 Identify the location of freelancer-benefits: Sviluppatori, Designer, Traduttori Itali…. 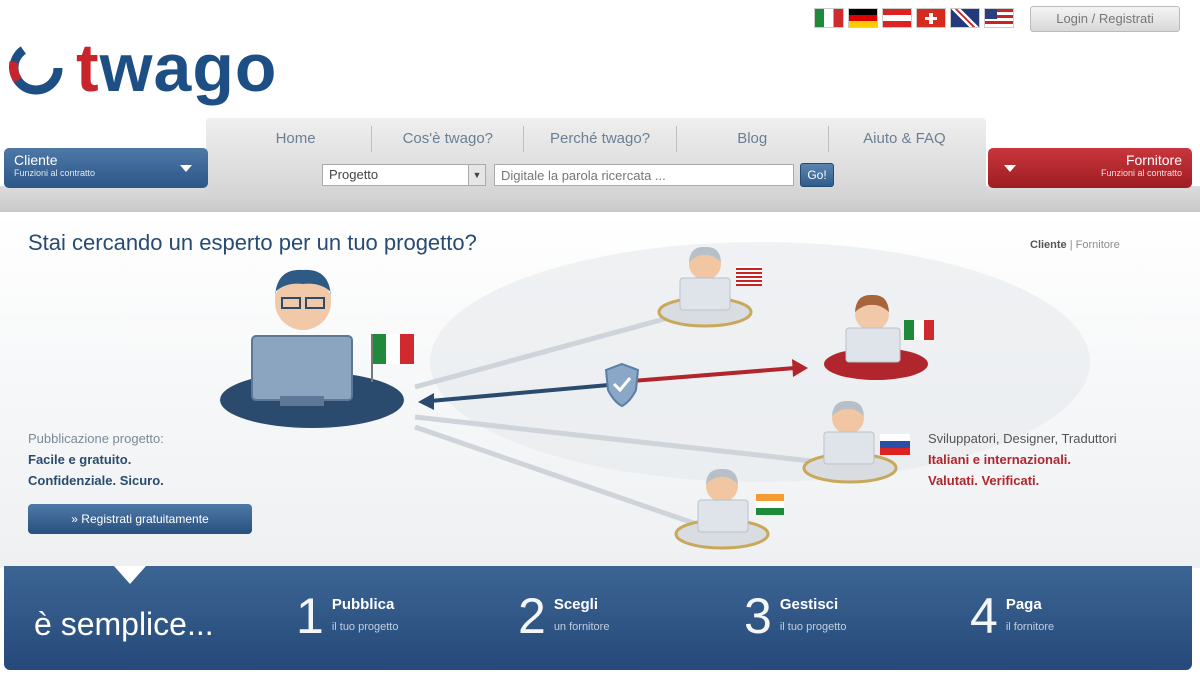
(1022, 459).